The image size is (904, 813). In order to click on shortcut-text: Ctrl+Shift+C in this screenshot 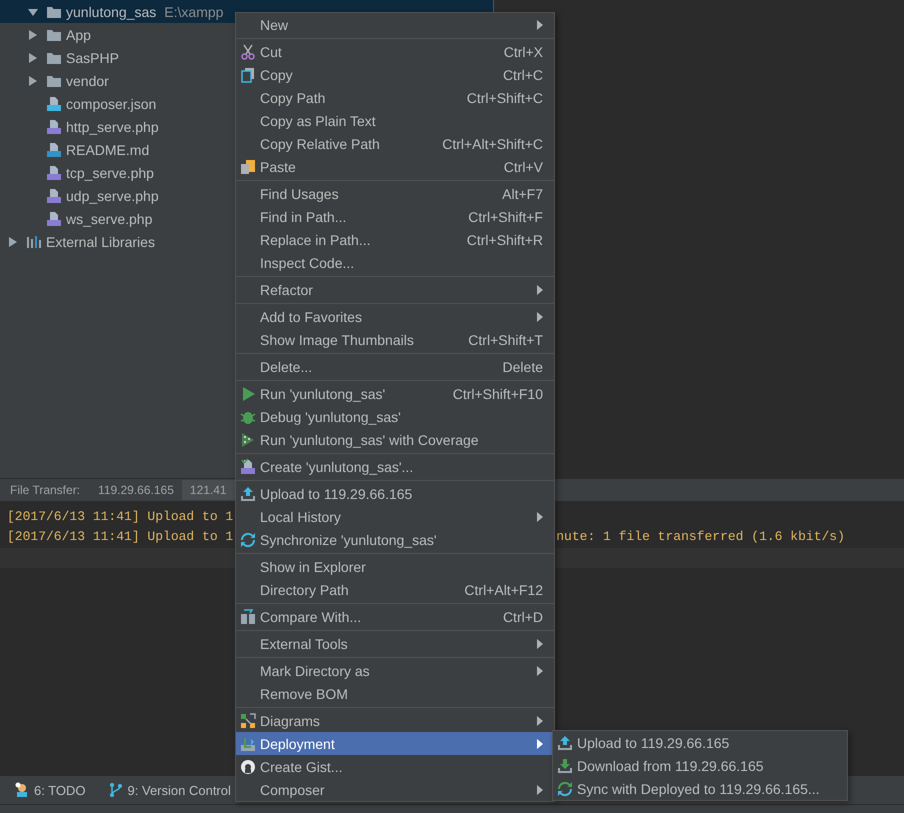, I will do `click(504, 98)`.